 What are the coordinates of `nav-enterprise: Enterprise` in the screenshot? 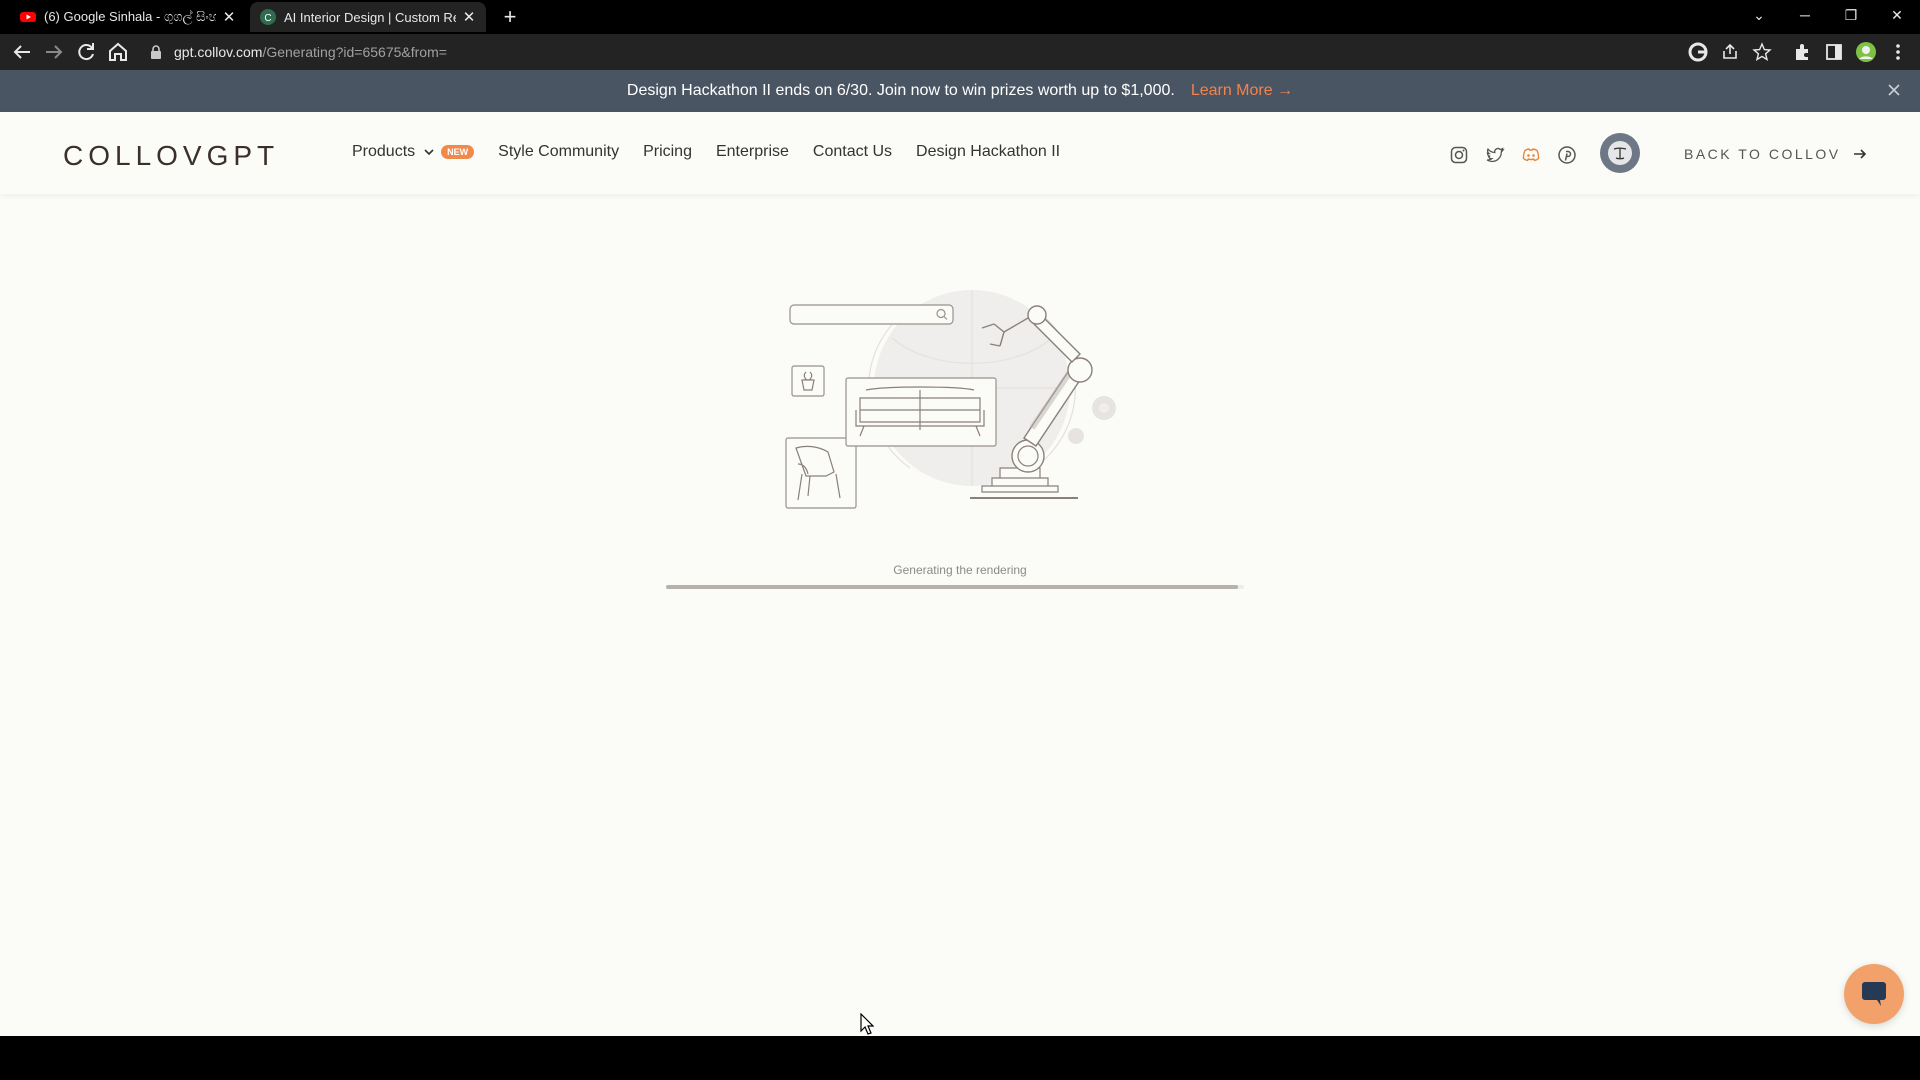 It's located at (752, 152).